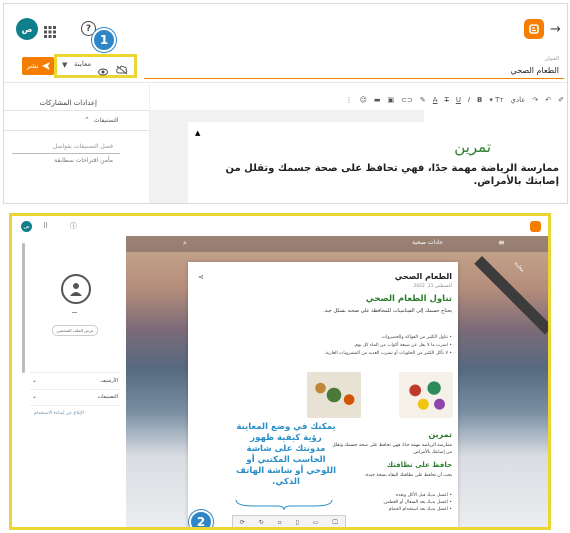  What do you see at coordinates (420, 509) in the screenshot?
I see `bullet-item: • اغسل يديك بعد استخدام الحمام` at bounding box center [420, 509].